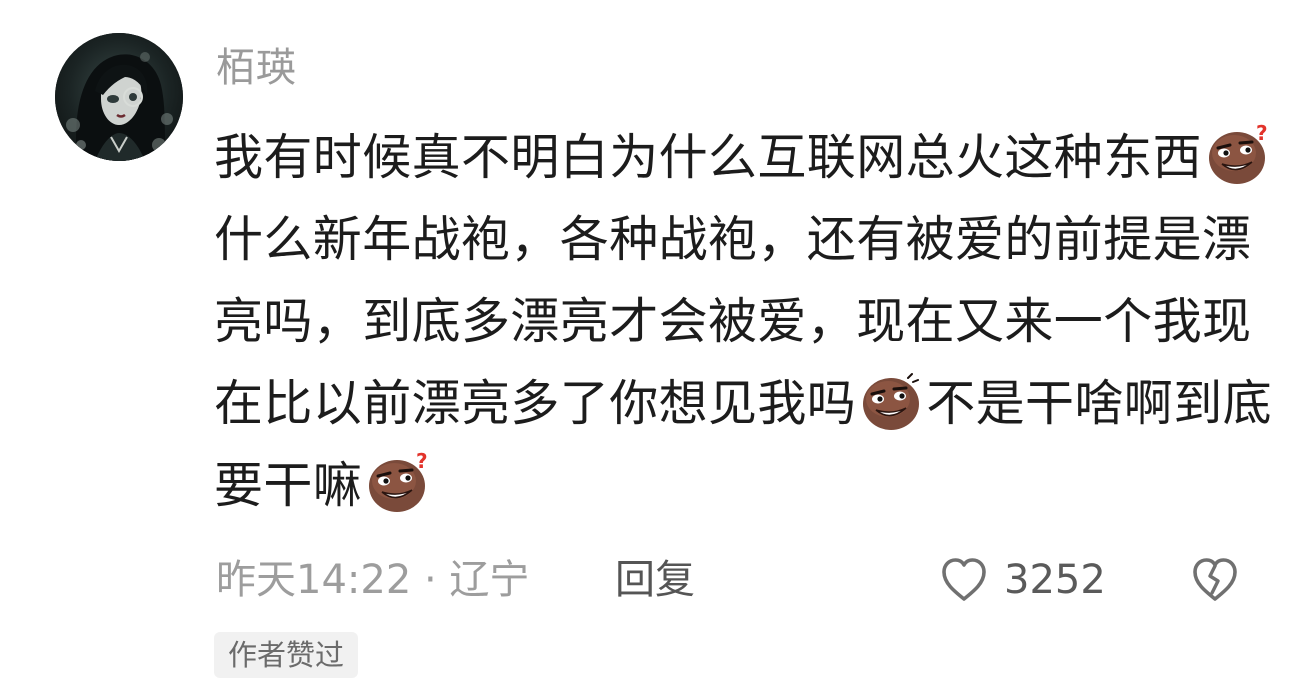  I want to click on broken-heart-icon, so click(1215, 579).